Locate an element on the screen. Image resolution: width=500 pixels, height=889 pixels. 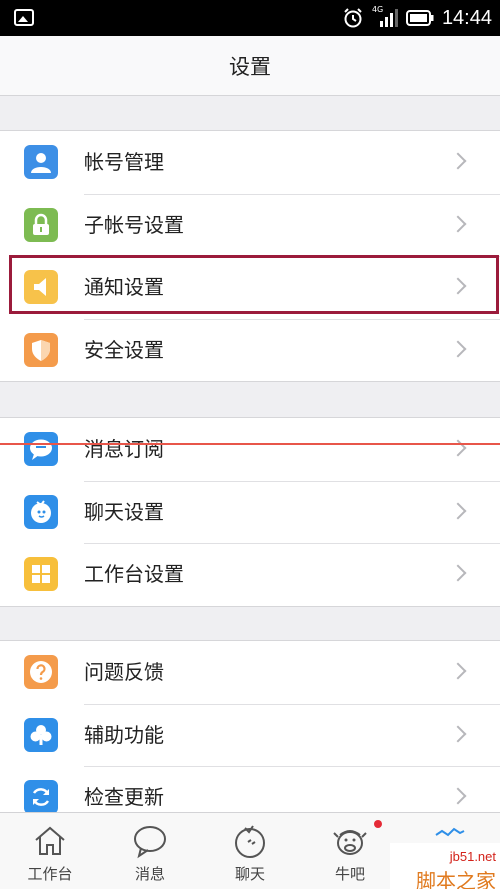
settings-item-message-subscription: 消息订阅 is located at coordinates (250, 449).